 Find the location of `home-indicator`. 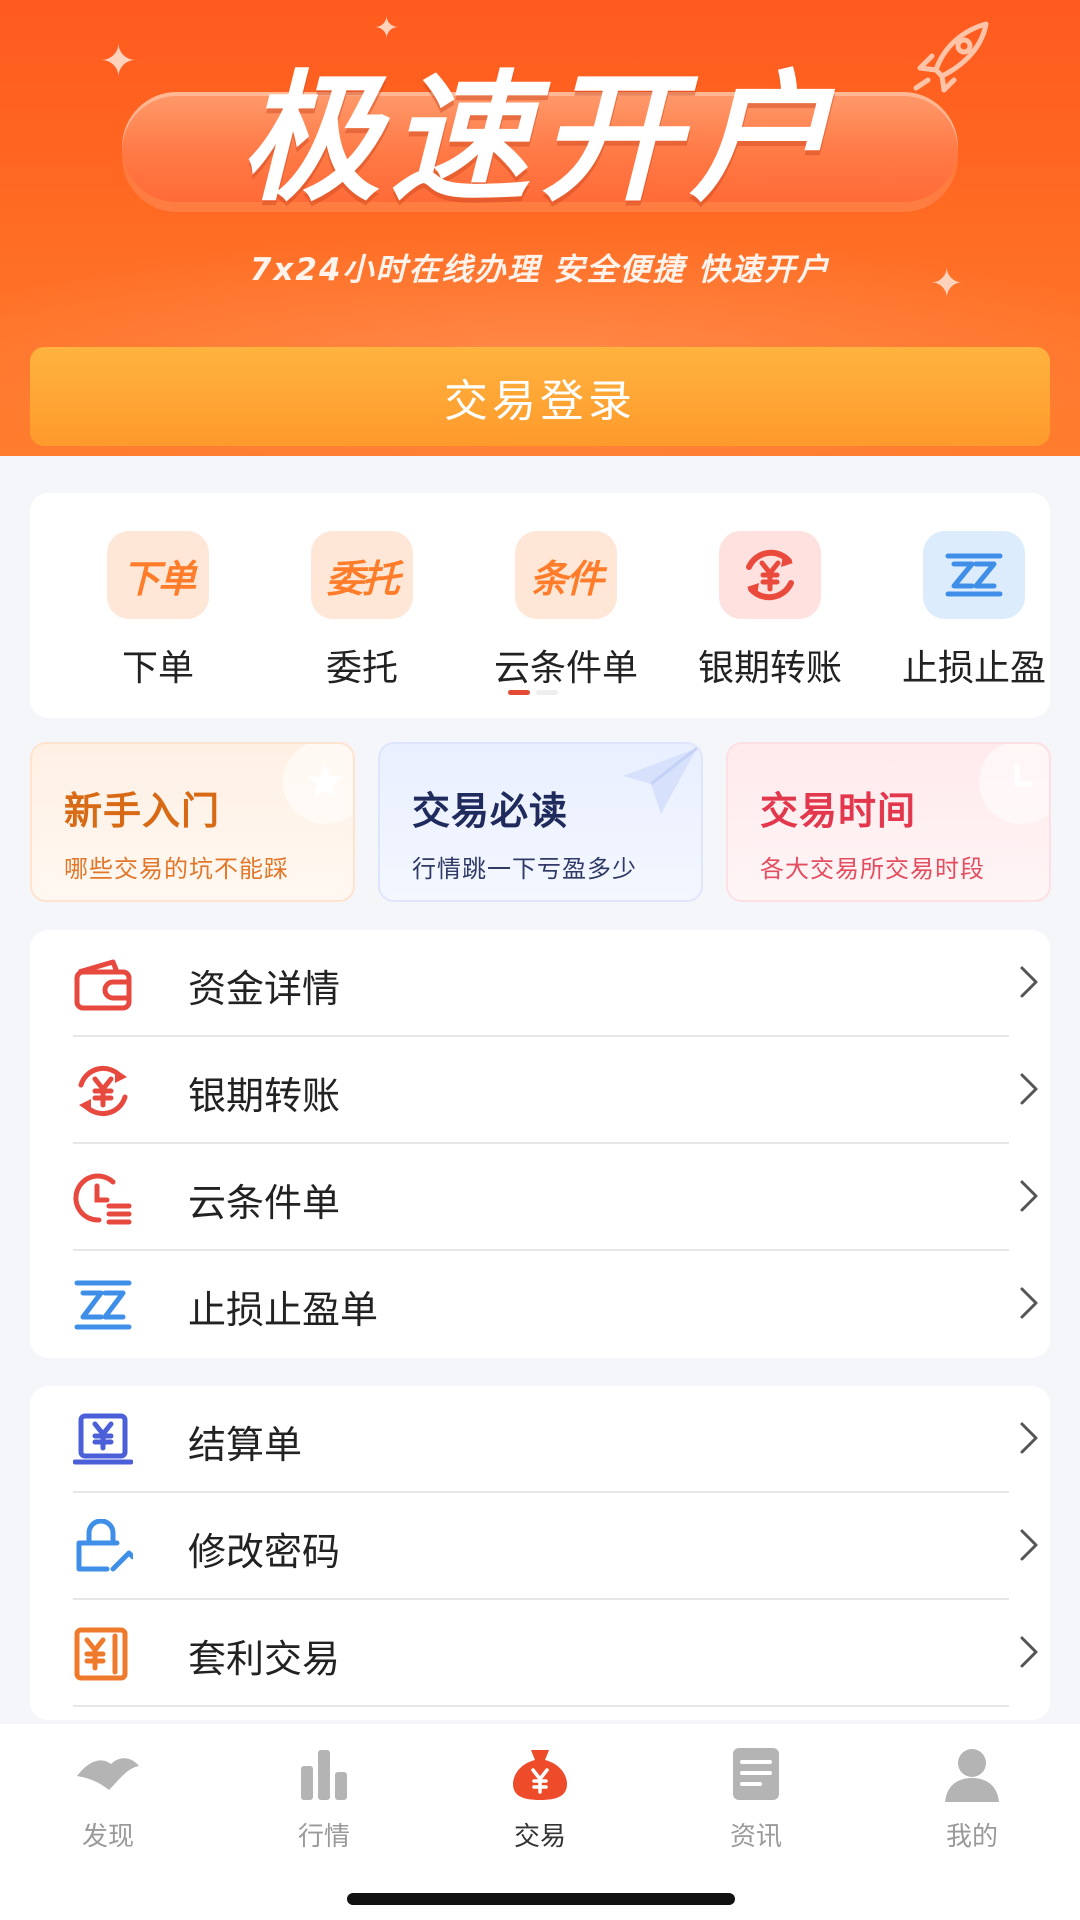

home-indicator is located at coordinates (541, 1899).